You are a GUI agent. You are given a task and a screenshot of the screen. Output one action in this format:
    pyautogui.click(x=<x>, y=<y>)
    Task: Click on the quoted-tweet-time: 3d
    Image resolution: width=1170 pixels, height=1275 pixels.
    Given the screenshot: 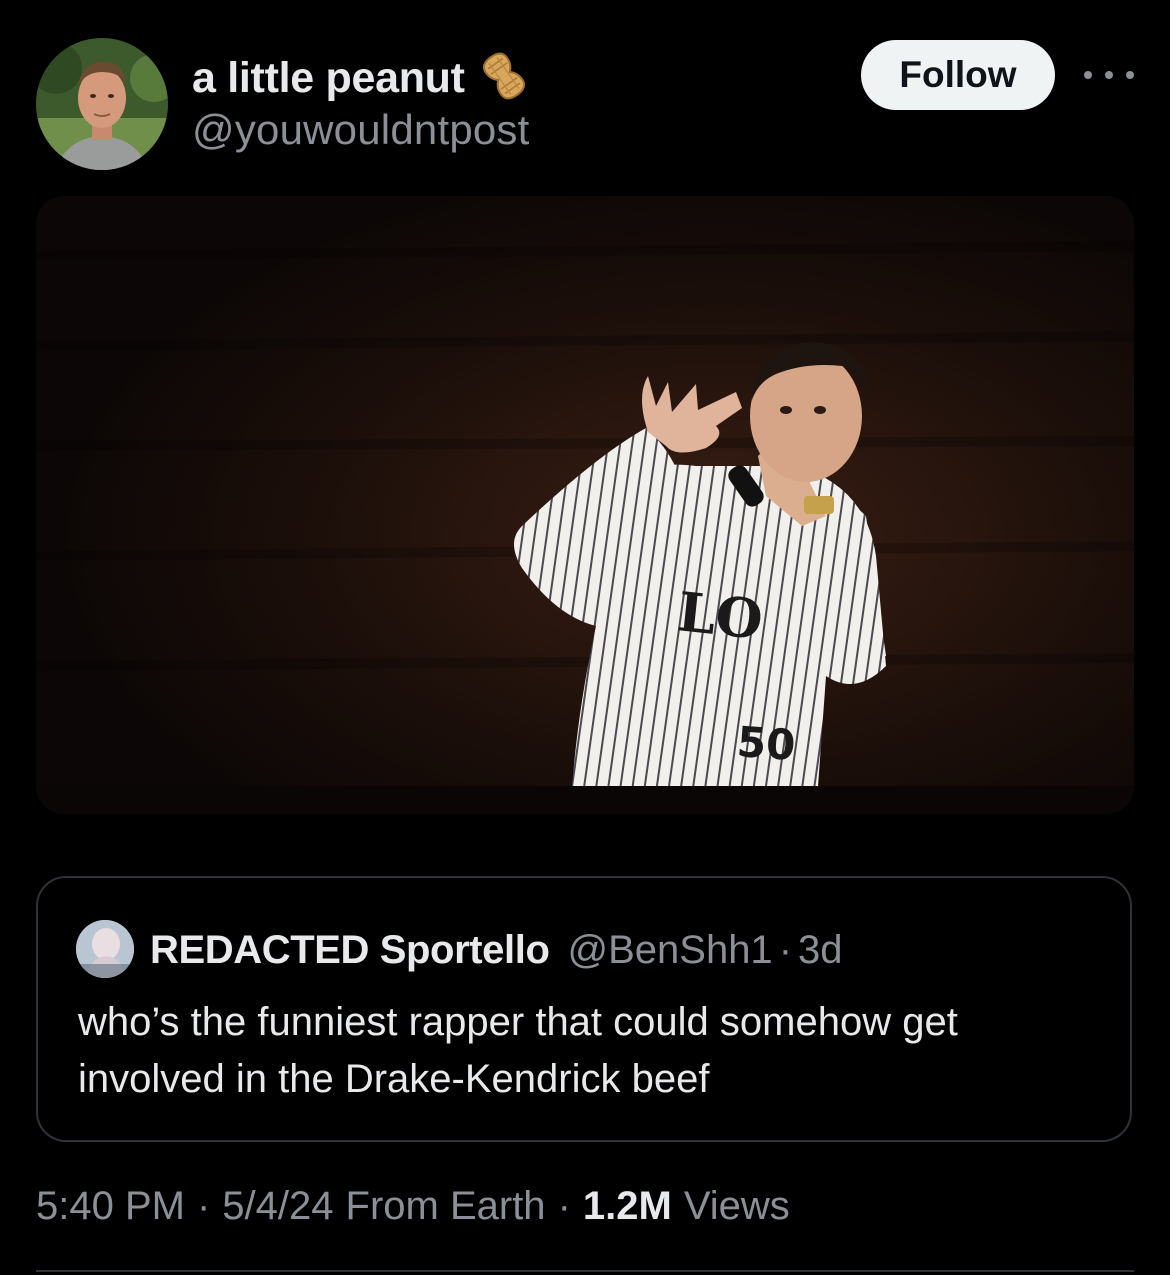 What is the action you would take?
    pyautogui.click(x=820, y=950)
    